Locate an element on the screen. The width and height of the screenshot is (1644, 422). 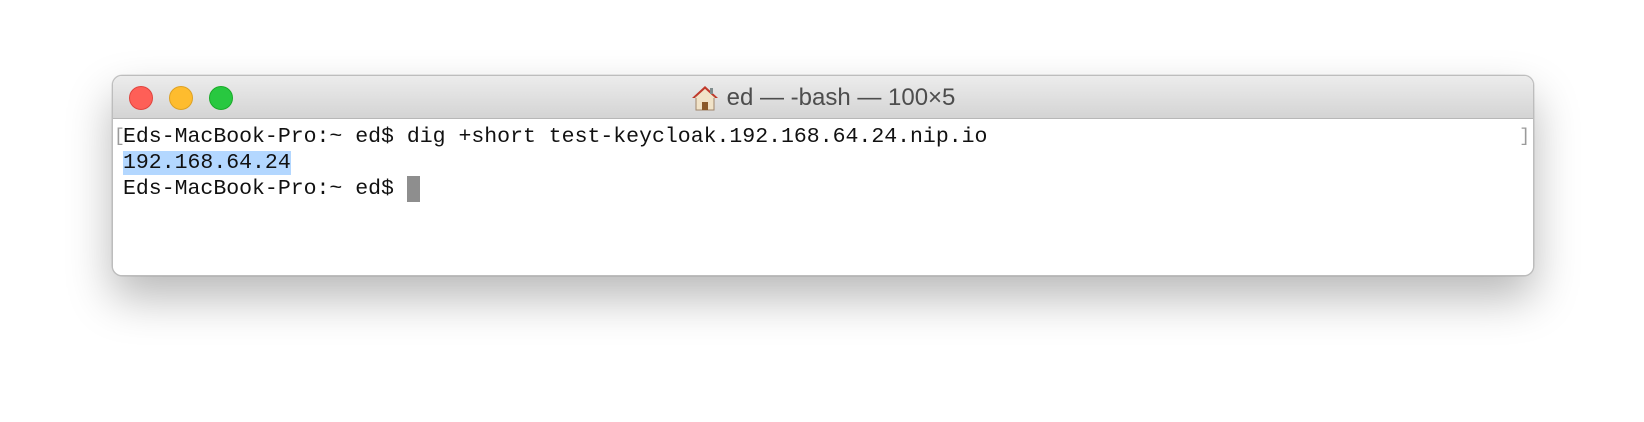
terminal-line-prompt: Eds-MacBook-Pro:~ ed$ is located at coordinates (271, 189).